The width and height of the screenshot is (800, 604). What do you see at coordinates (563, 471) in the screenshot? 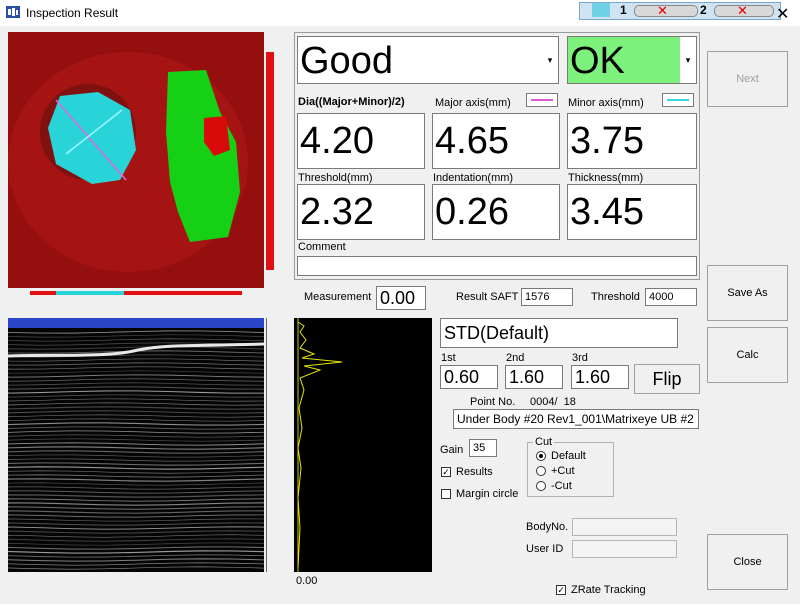
I see `cut-plus-label: +Cut` at bounding box center [563, 471].